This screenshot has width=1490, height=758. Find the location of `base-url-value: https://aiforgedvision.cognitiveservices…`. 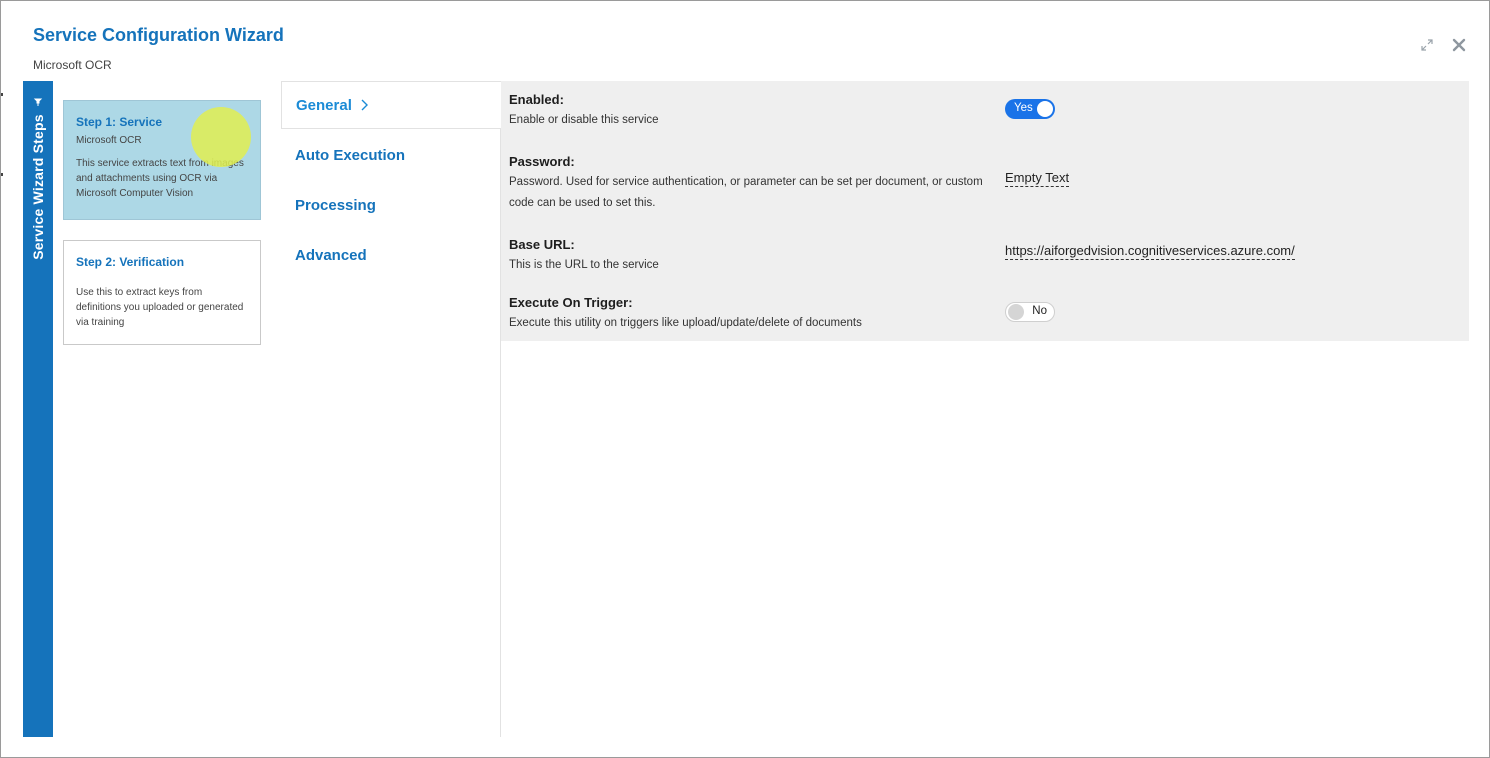

base-url-value: https://aiforgedvision.cognitiveservices… is located at coordinates (1150, 251).